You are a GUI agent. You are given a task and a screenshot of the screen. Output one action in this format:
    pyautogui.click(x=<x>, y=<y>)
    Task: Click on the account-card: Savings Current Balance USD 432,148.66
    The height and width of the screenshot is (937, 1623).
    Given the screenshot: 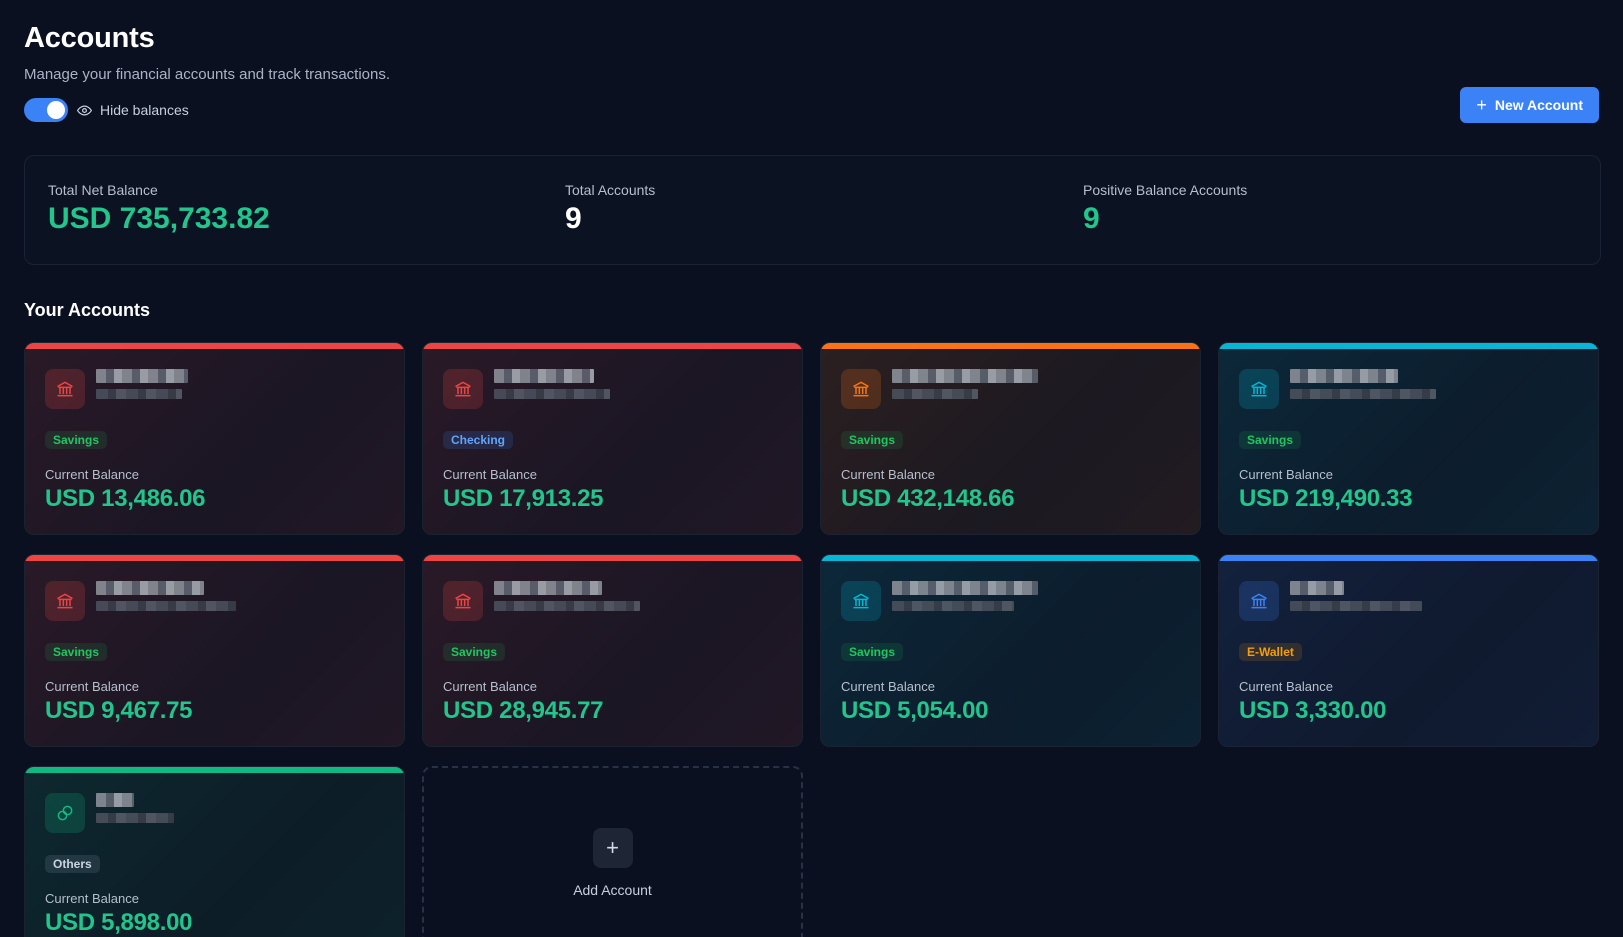 What is the action you would take?
    pyautogui.click(x=1010, y=438)
    